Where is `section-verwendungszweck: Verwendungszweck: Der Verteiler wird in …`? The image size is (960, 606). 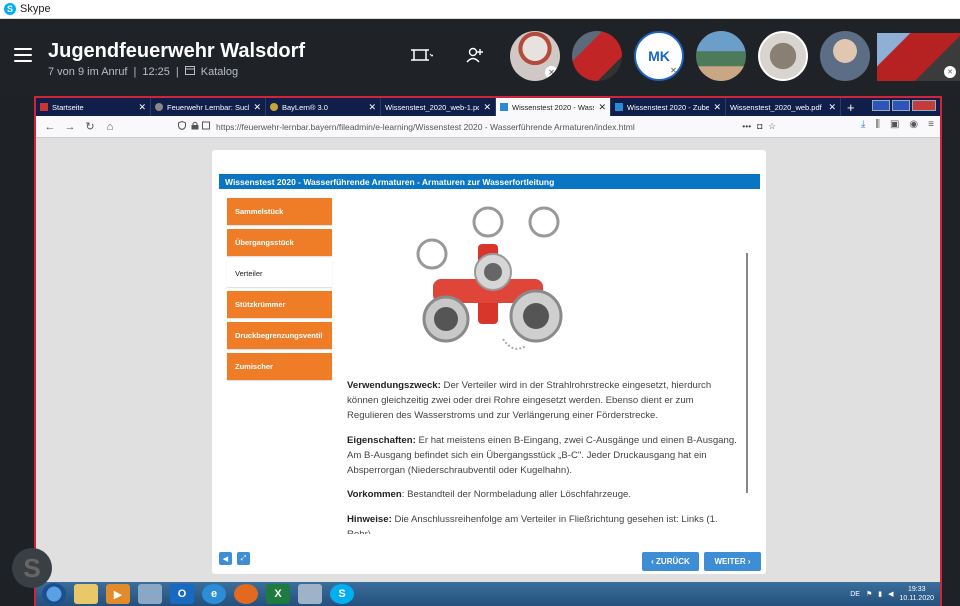 section-verwendungszweck: Verwendungszweck: Der Verteiler wird in … is located at coordinates (529, 400).